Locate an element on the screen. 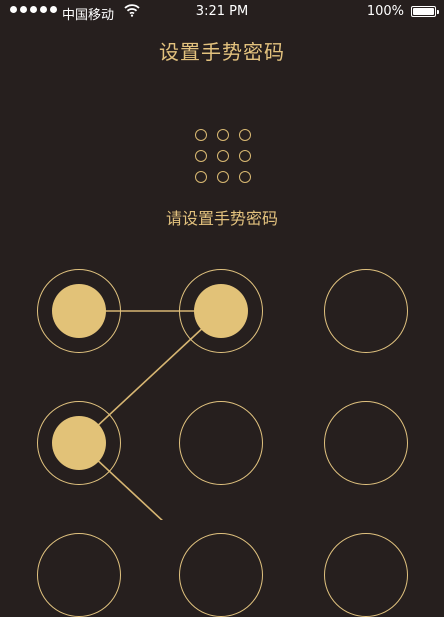 This screenshot has height=617, width=444. pattern-preview is located at coordinates (225, 159).